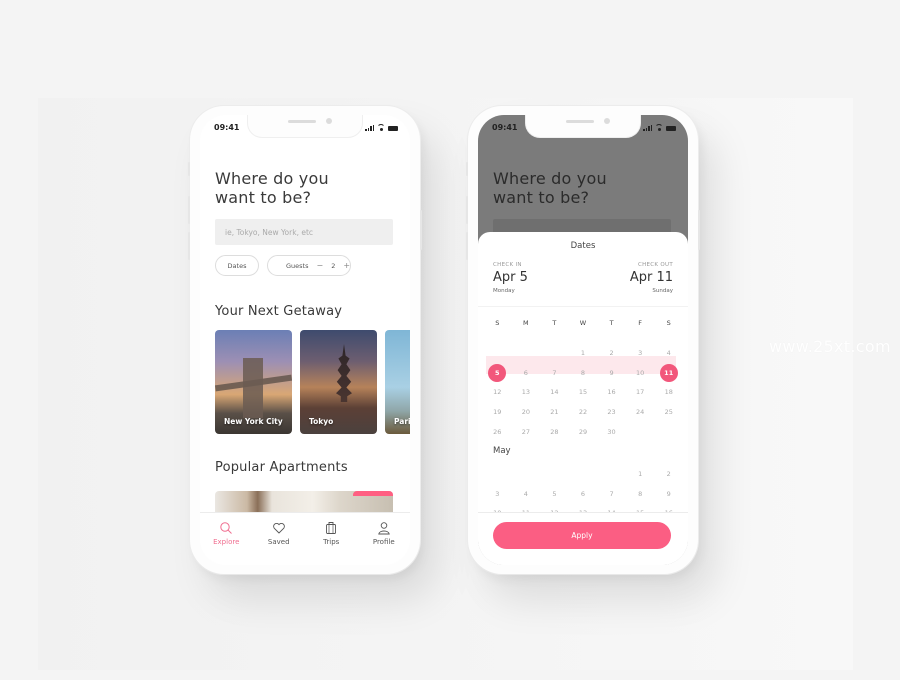 The height and width of the screenshot is (680, 900). What do you see at coordinates (497, 432) in the screenshot?
I see `calendar-day: 26` at bounding box center [497, 432].